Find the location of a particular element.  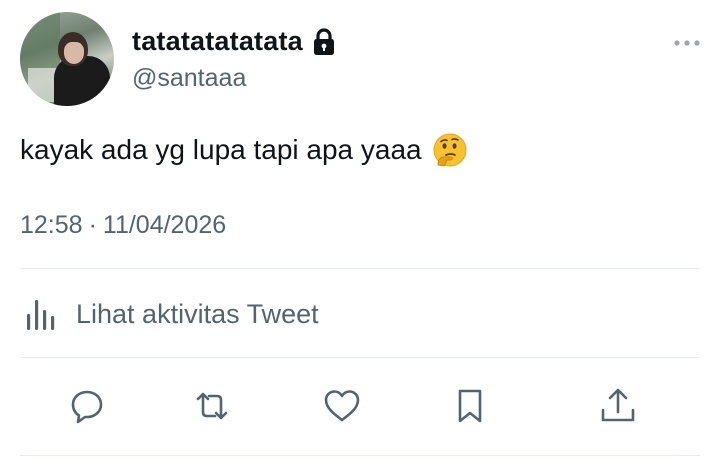

tweet-text: kayak ada yg lupa tapi apa yaaa is located at coordinates (244, 150).